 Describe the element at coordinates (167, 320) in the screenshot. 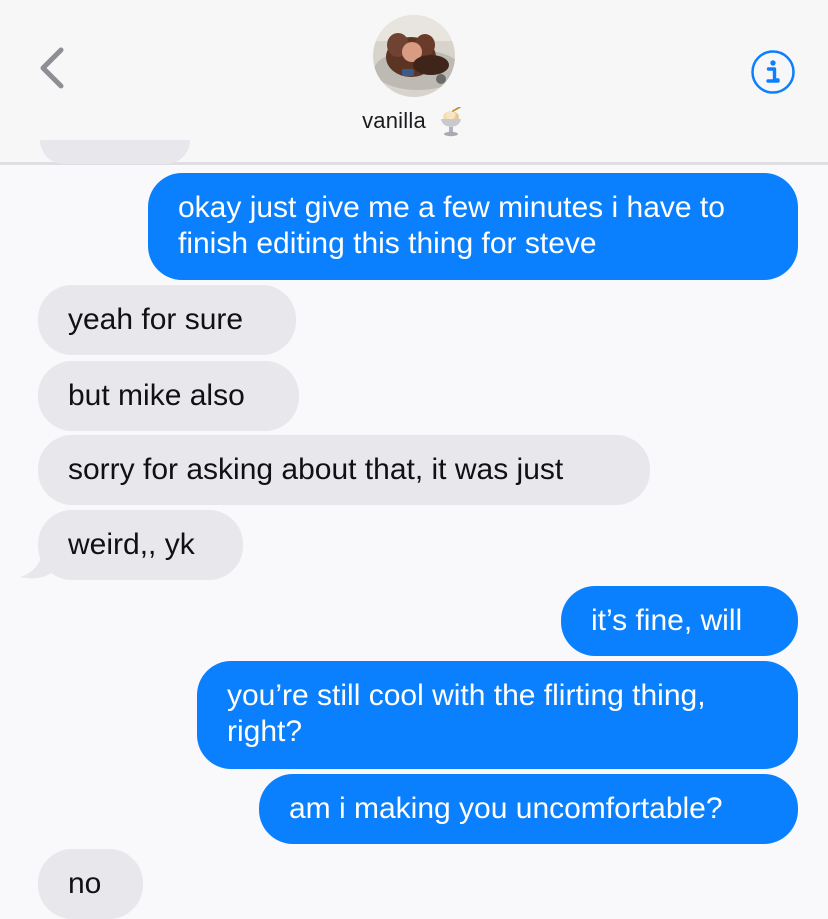

I see `message-bubble-incoming: yeah for sure` at that location.